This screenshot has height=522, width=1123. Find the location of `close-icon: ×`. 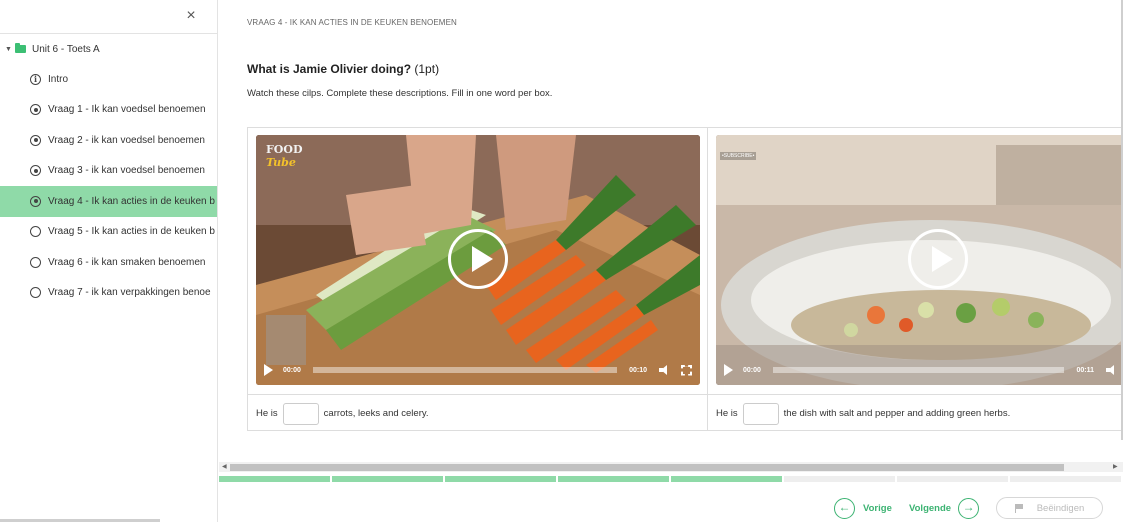

close-icon: × is located at coordinates (191, 16).